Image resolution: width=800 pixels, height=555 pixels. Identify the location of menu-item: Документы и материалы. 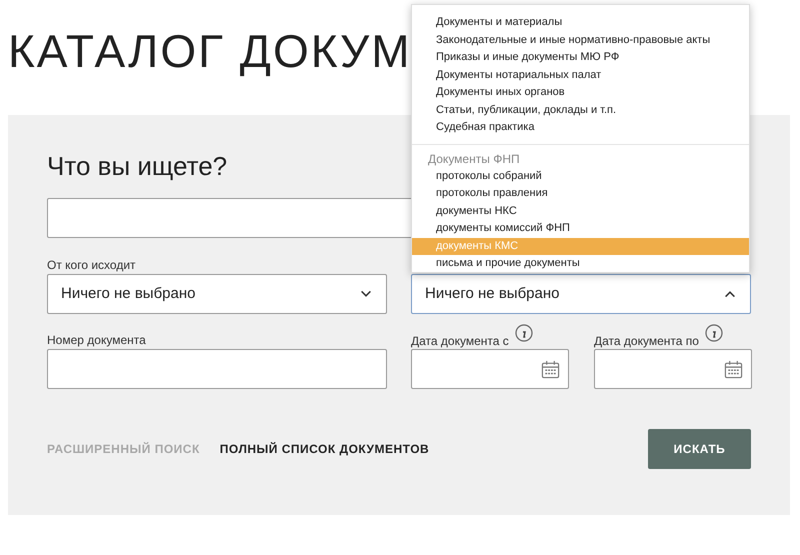
(580, 23).